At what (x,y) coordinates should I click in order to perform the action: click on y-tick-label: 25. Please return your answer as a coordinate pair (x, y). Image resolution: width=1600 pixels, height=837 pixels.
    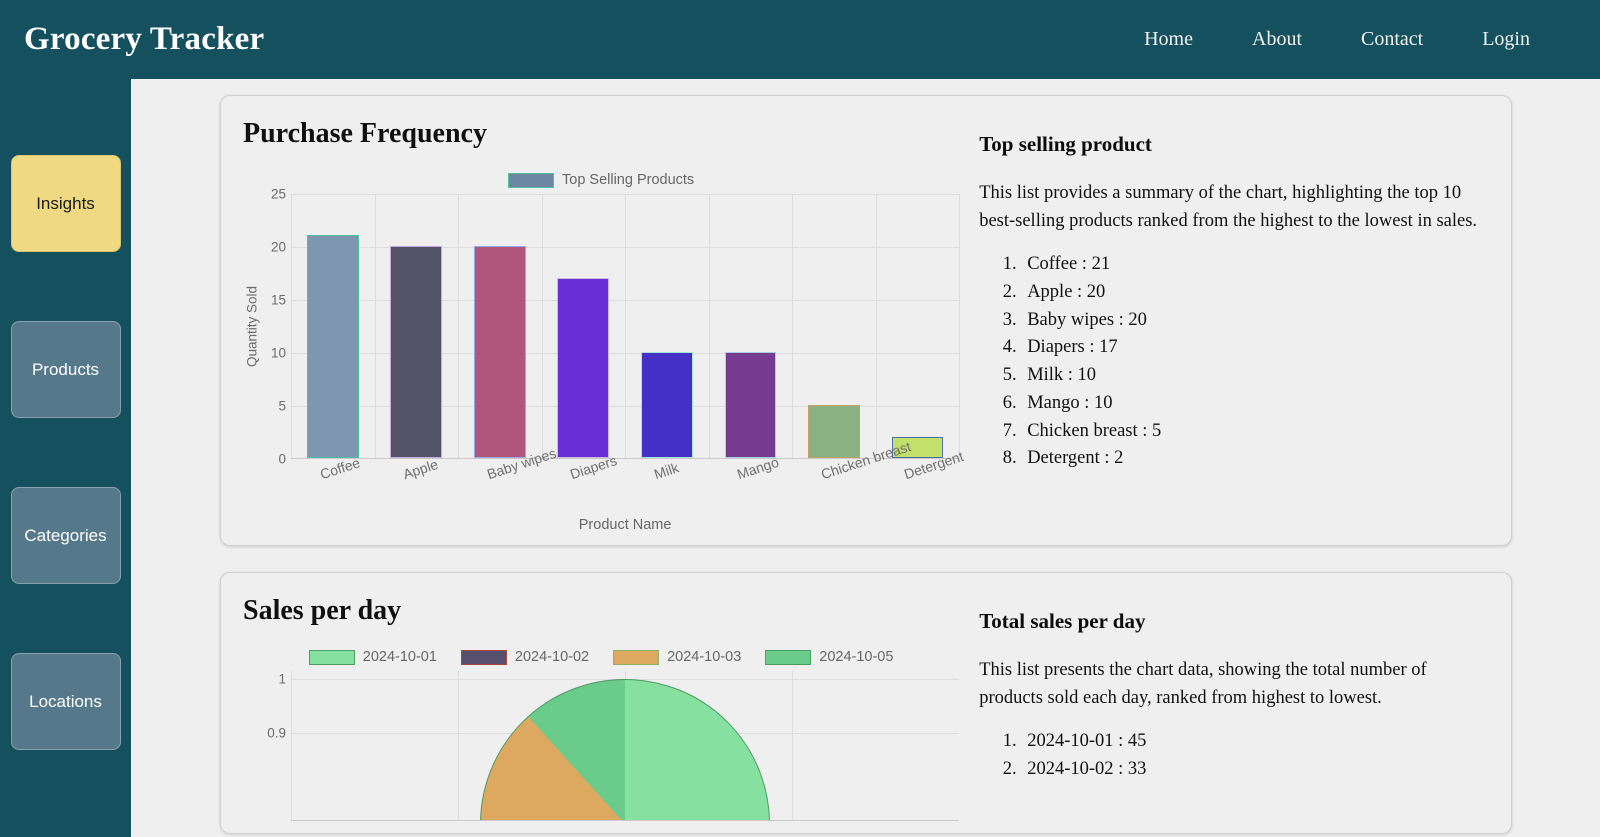
    Looking at the image, I should click on (278, 194).